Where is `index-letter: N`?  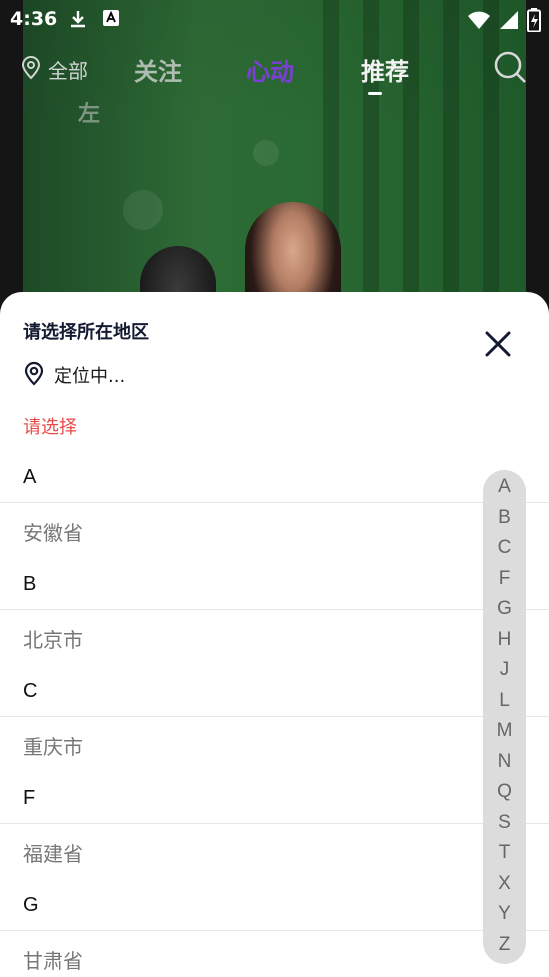 index-letter: N is located at coordinates (504, 762).